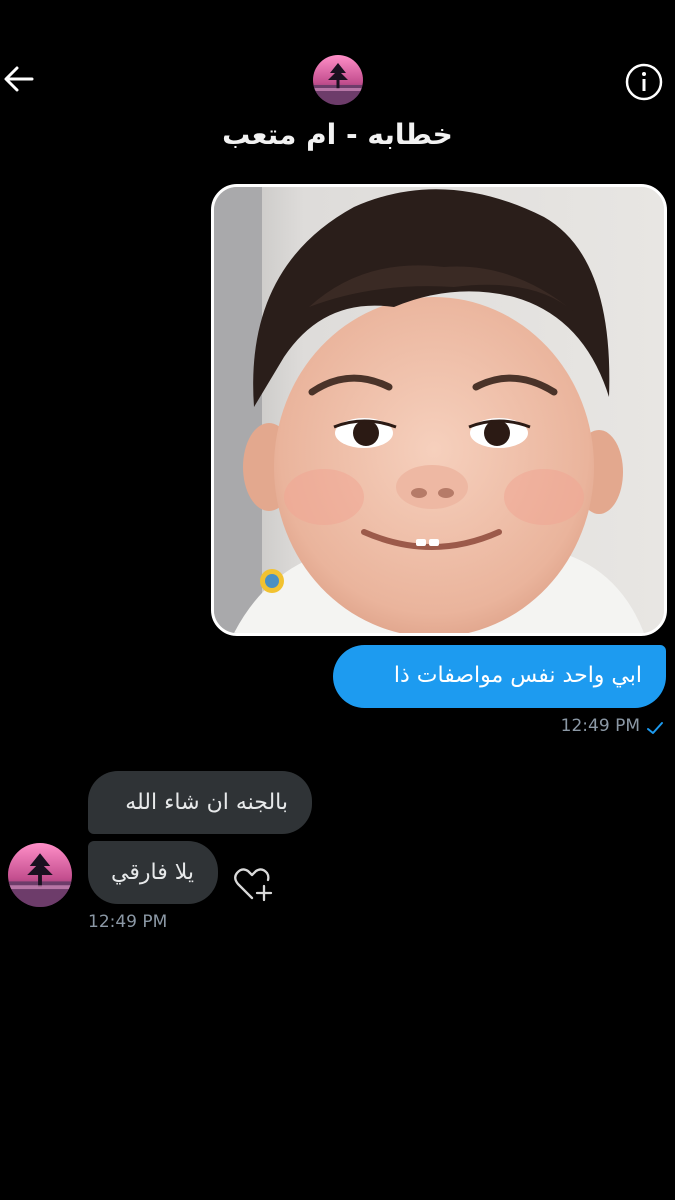  I want to click on info-circle-icon, so click(644, 82).